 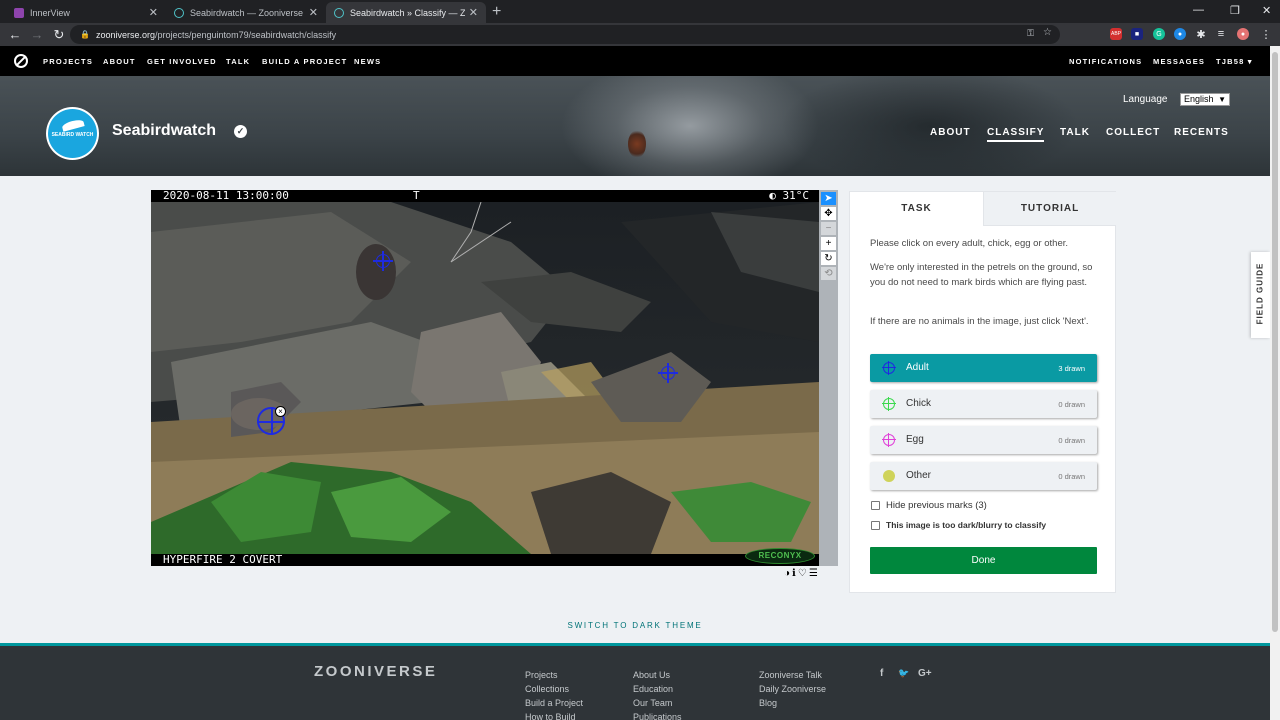 What do you see at coordinates (85, 34) in the screenshot?
I see `lock-icon: 🔒` at bounding box center [85, 34].